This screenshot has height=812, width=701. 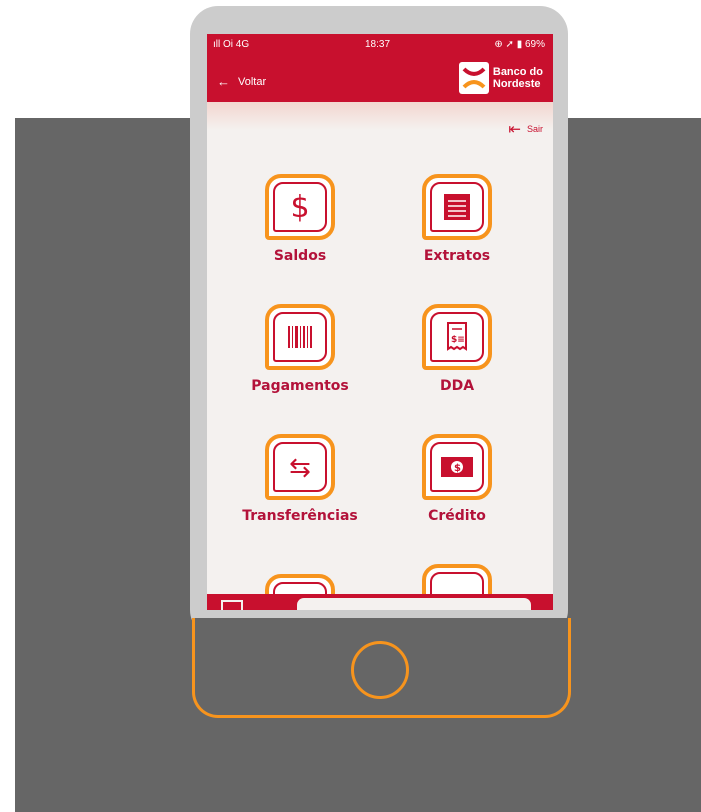 I want to click on barcode-icon, so click(x=300, y=337).